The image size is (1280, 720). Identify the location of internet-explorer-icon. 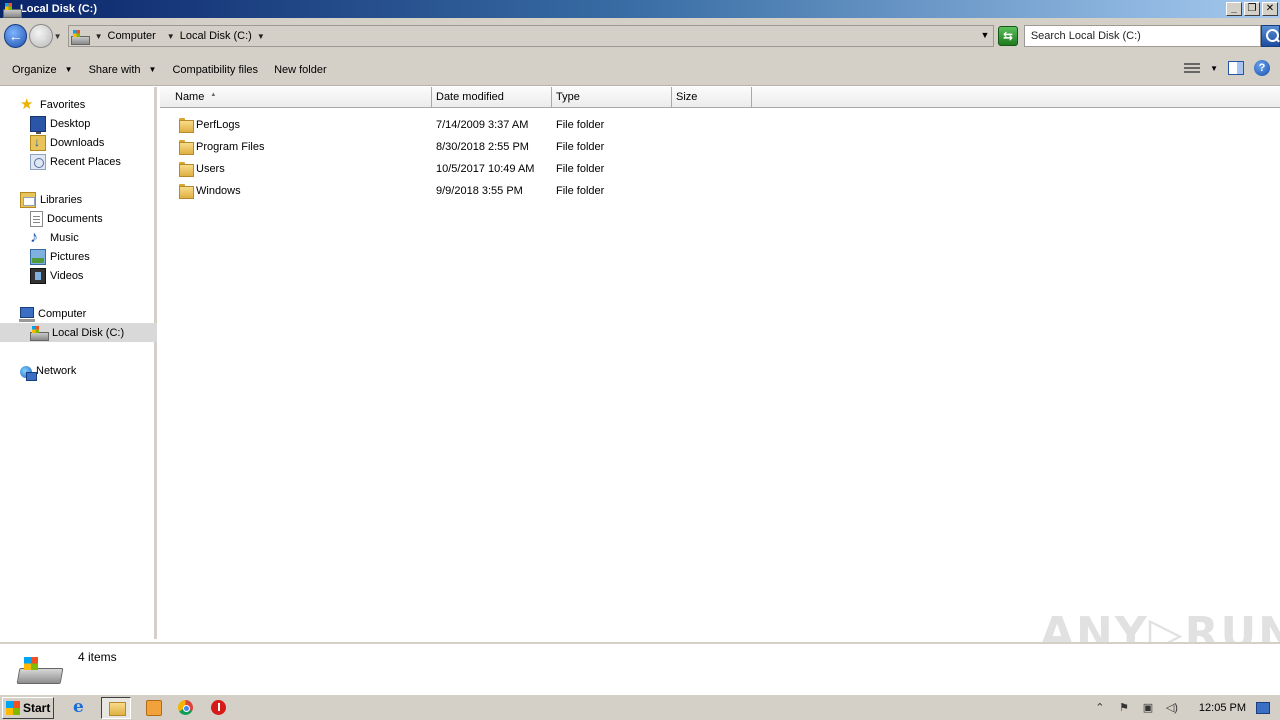
(79, 708).